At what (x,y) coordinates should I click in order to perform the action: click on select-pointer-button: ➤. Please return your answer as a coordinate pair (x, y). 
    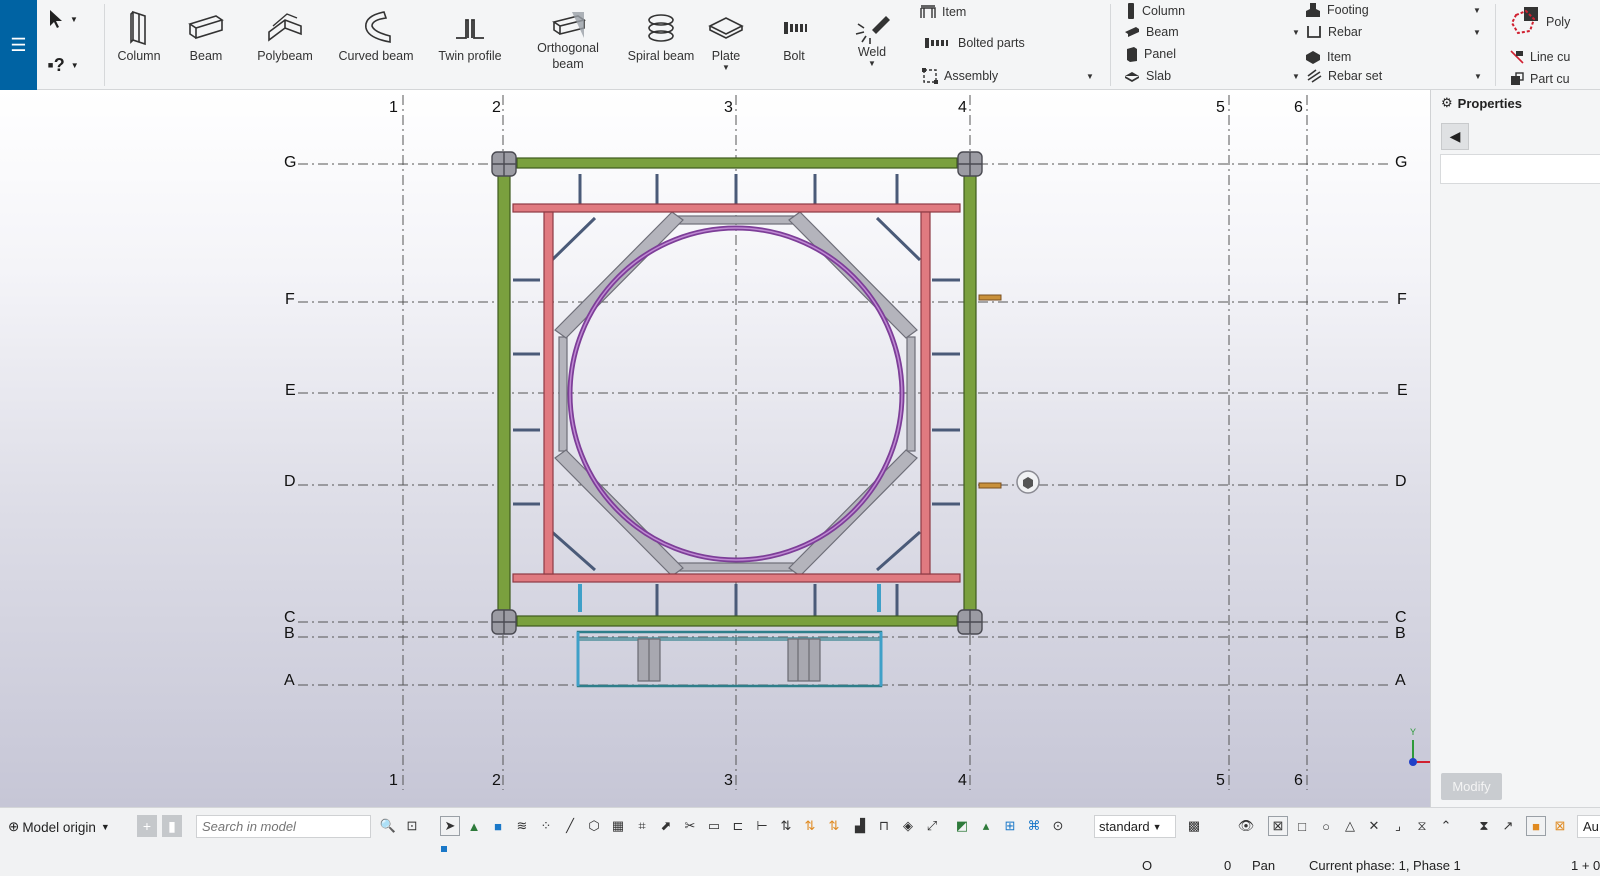
    Looking at the image, I should click on (450, 826).